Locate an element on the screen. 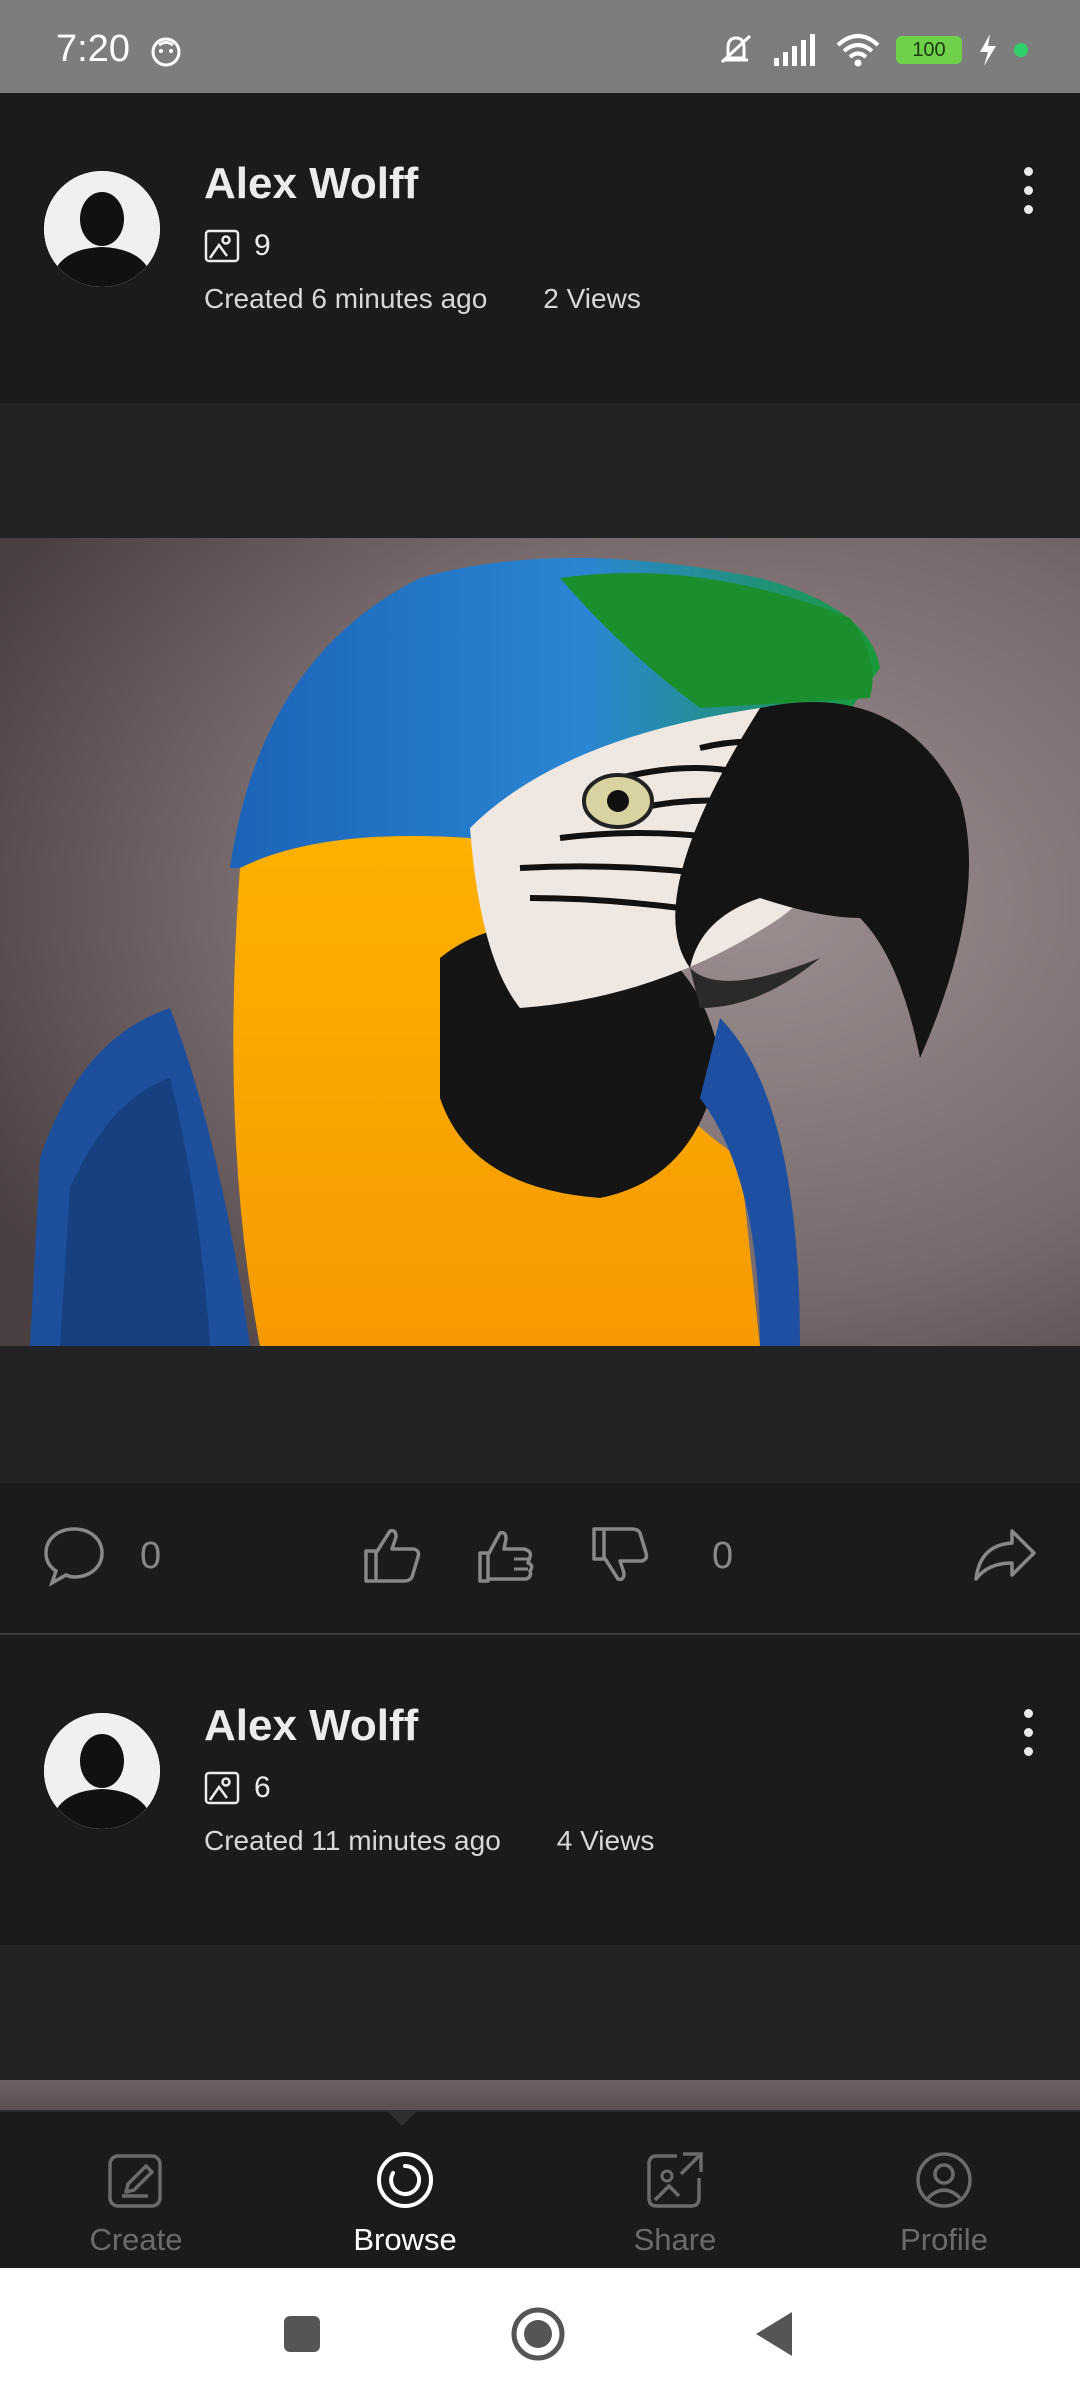  silent-icon is located at coordinates (736, 49).